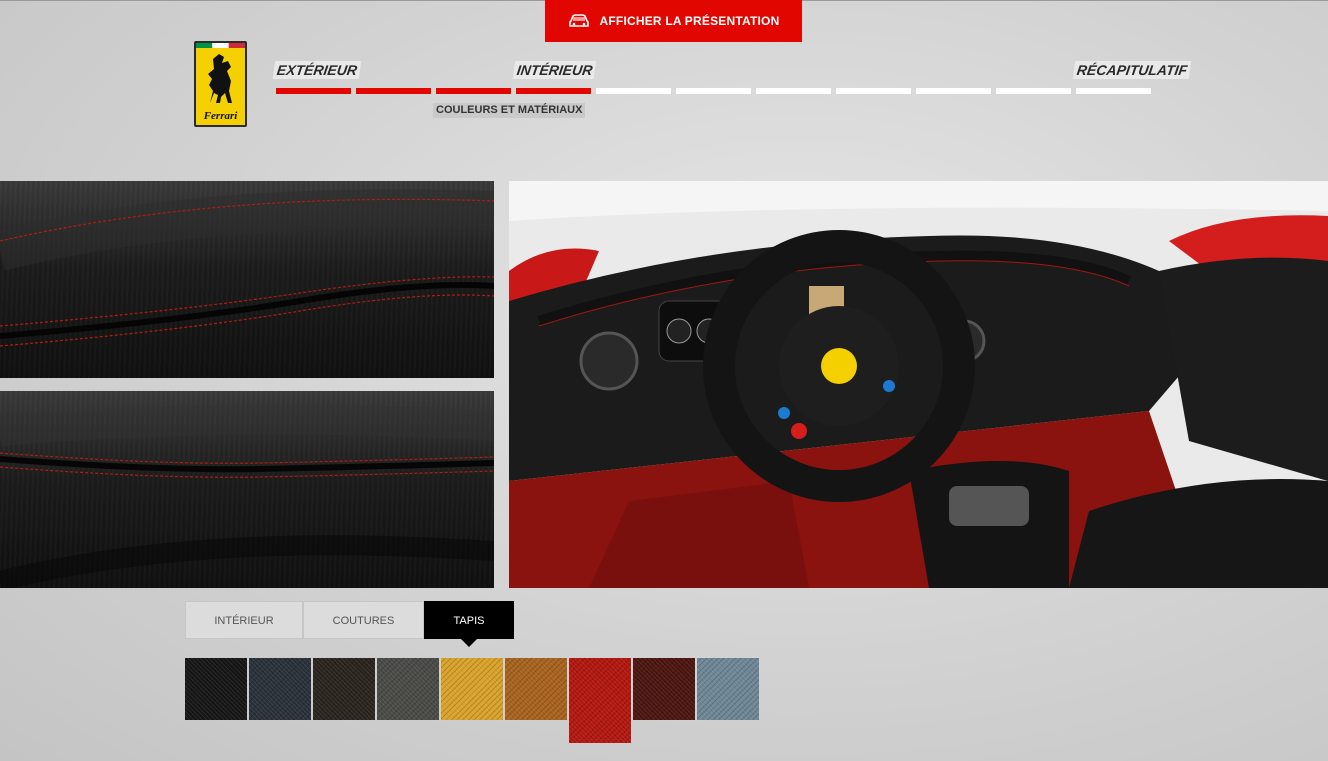  I want to click on carpet-swatches, so click(472, 700).